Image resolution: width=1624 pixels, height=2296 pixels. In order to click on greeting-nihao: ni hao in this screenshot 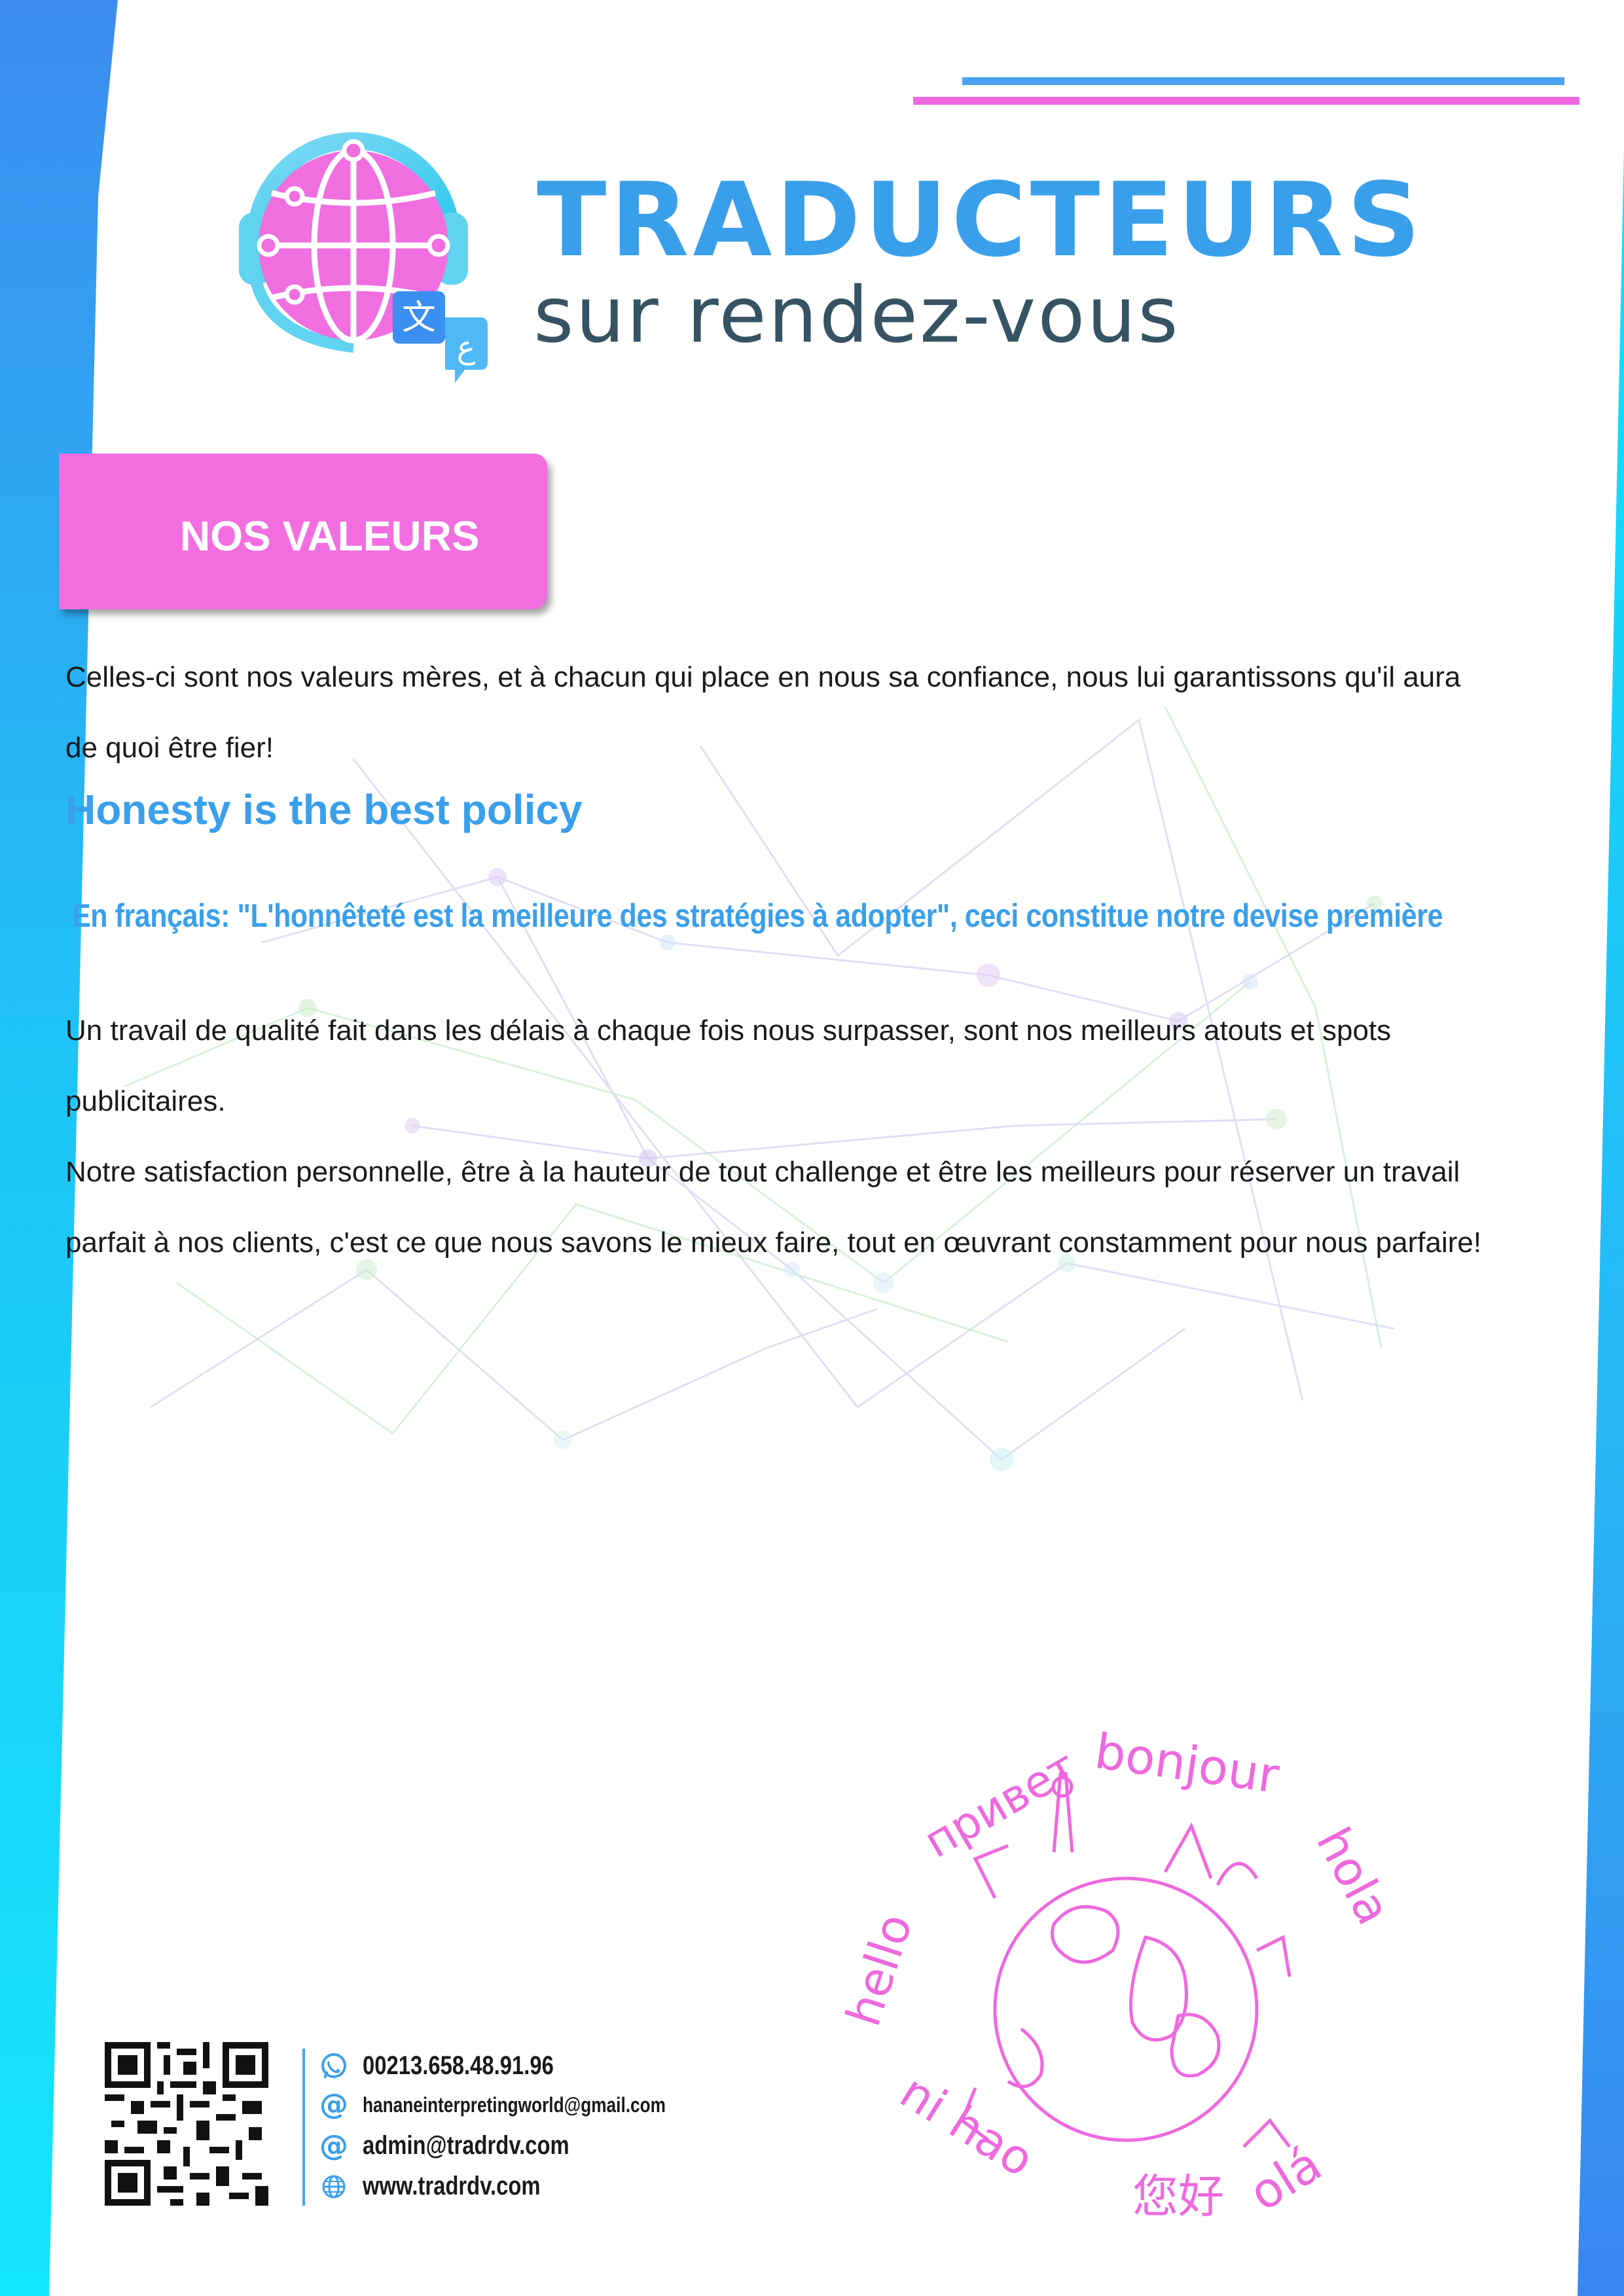, I will do `click(967, 2125)`.